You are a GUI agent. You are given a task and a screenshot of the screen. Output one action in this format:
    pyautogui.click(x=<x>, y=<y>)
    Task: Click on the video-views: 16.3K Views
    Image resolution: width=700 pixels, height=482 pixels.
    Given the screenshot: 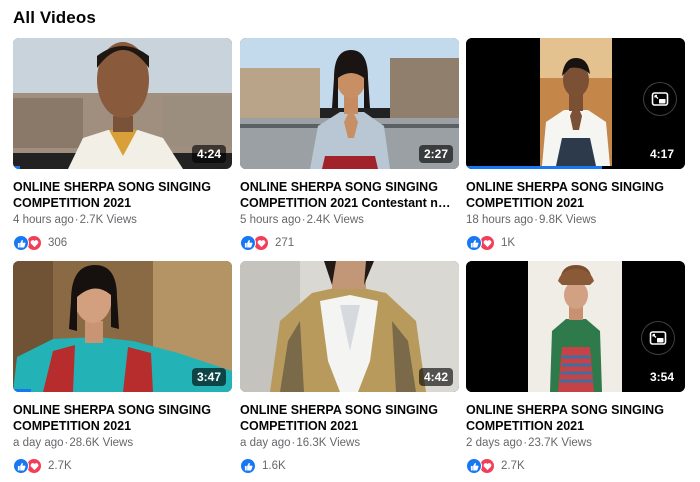 What is the action you would take?
    pyautogui.click(x=328, y=443)
    